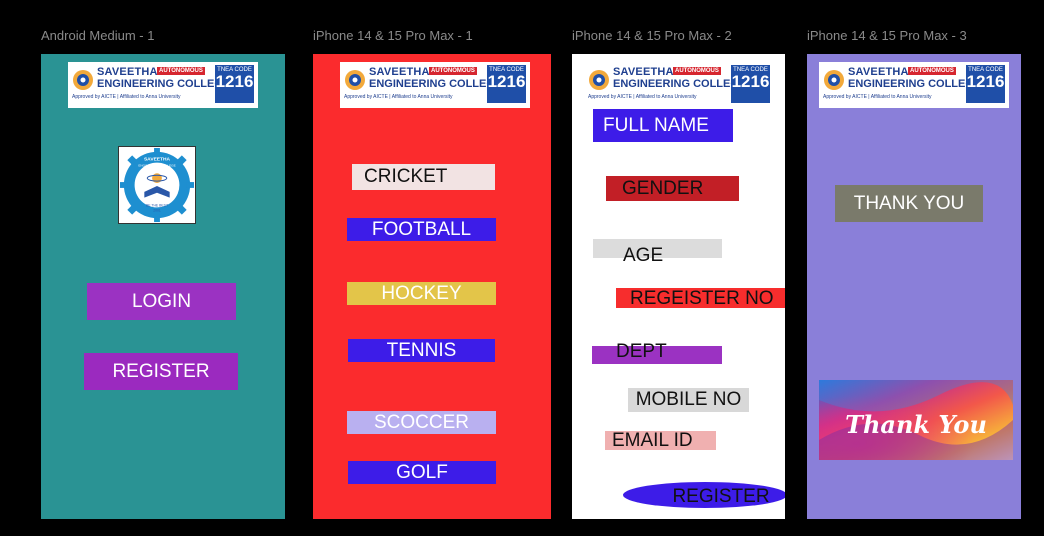 Image resolution: width=1044 pixels, height=536 pixels. Describe the element at coordinates (422, 472) in the screenshot. I see `sport-button-golf: GOLF` at that location.